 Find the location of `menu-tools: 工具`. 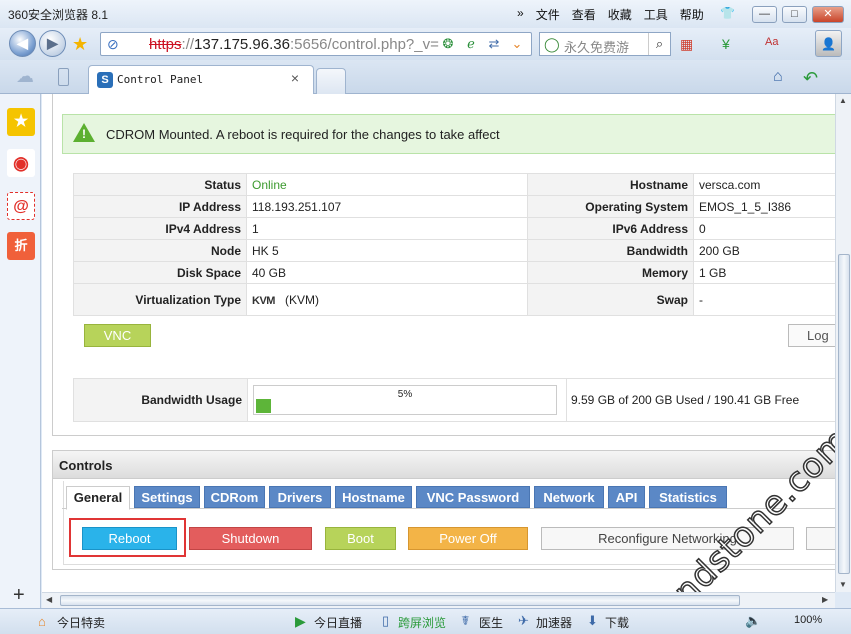

menu-tools: 工具 is located at coordinates (656, 14).